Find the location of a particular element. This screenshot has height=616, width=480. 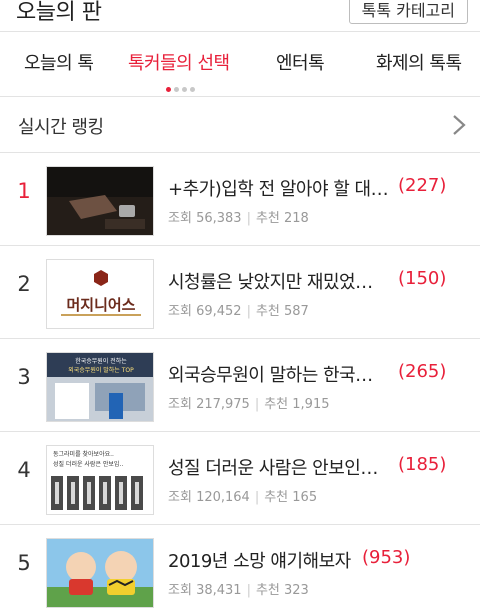

views-count: 38,431 is located at coordinates (219, 590).